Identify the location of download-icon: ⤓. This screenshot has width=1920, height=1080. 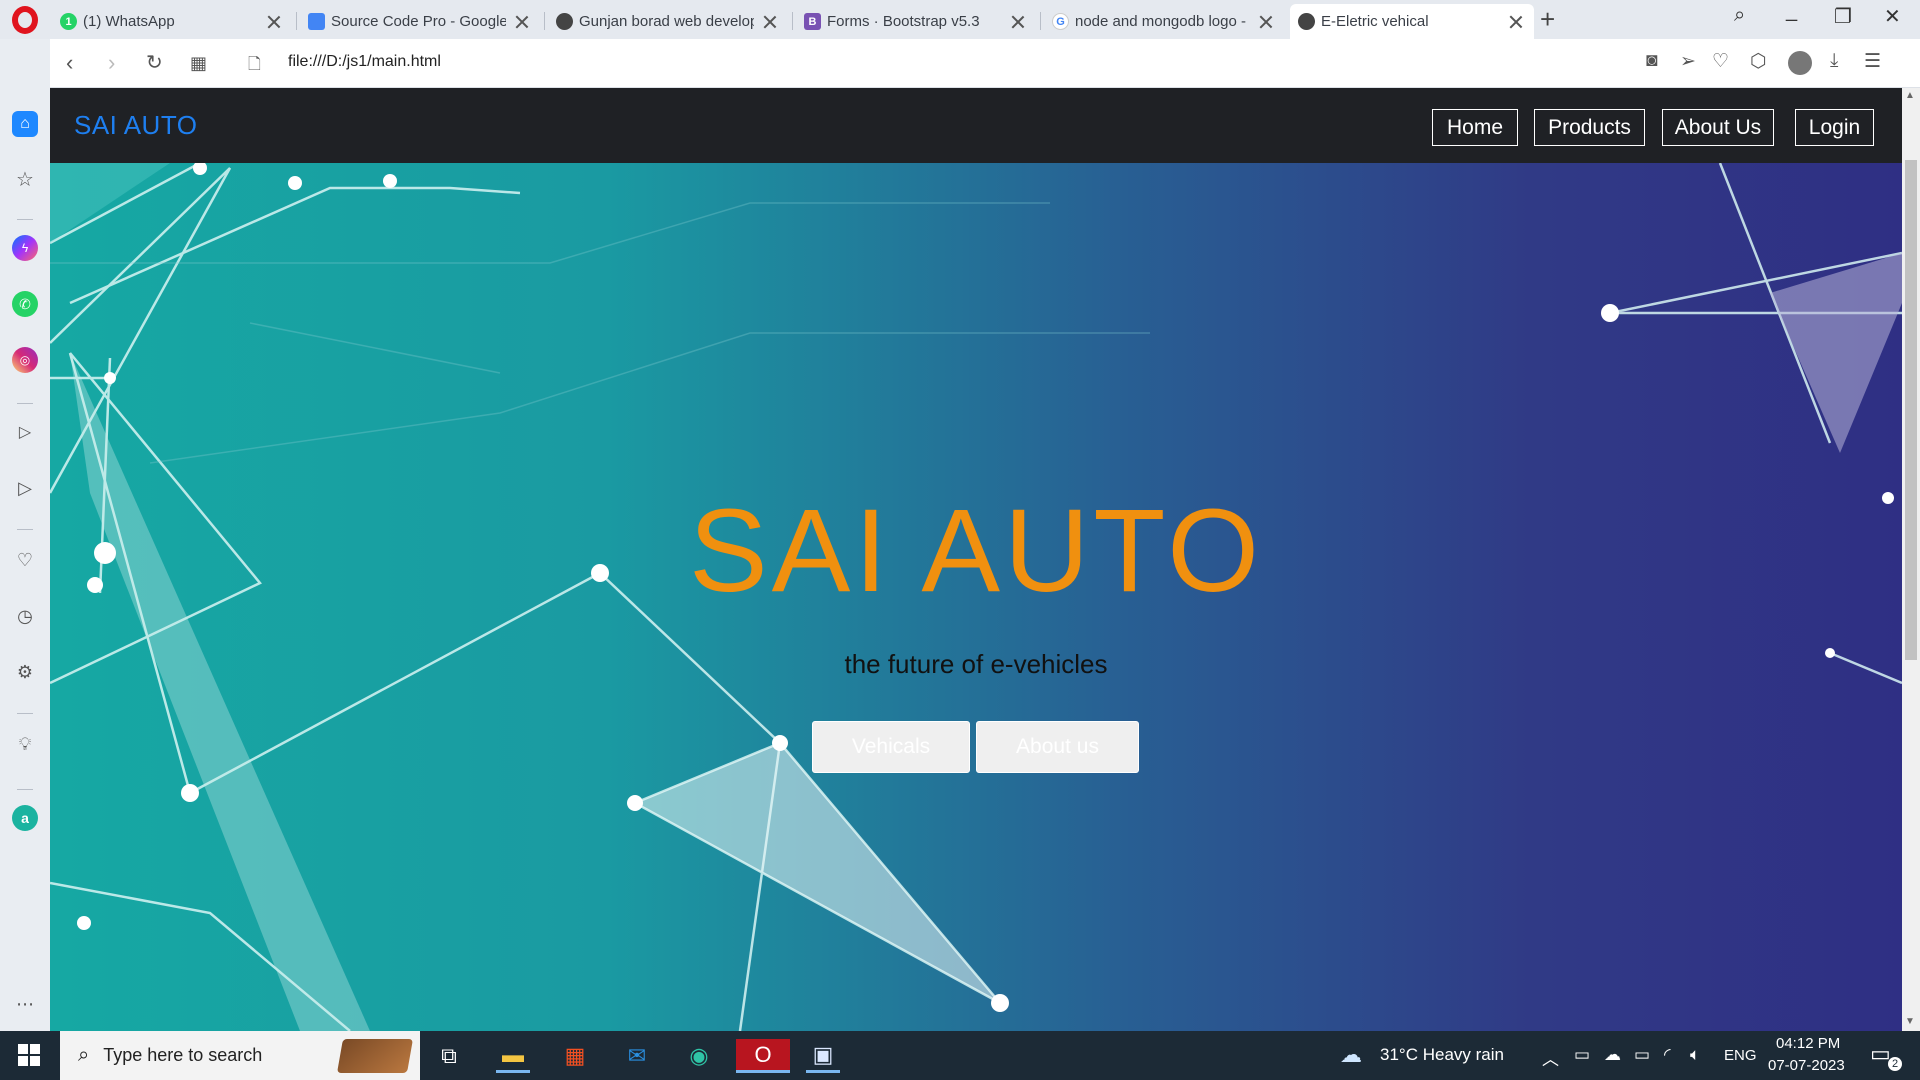
(1834, 61).